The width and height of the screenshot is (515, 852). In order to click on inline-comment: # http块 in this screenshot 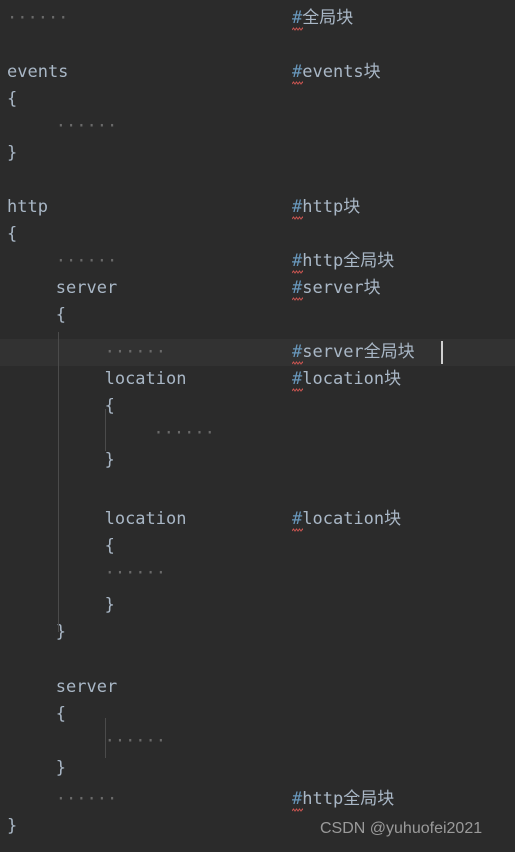, I will do `click(326, 207)`.